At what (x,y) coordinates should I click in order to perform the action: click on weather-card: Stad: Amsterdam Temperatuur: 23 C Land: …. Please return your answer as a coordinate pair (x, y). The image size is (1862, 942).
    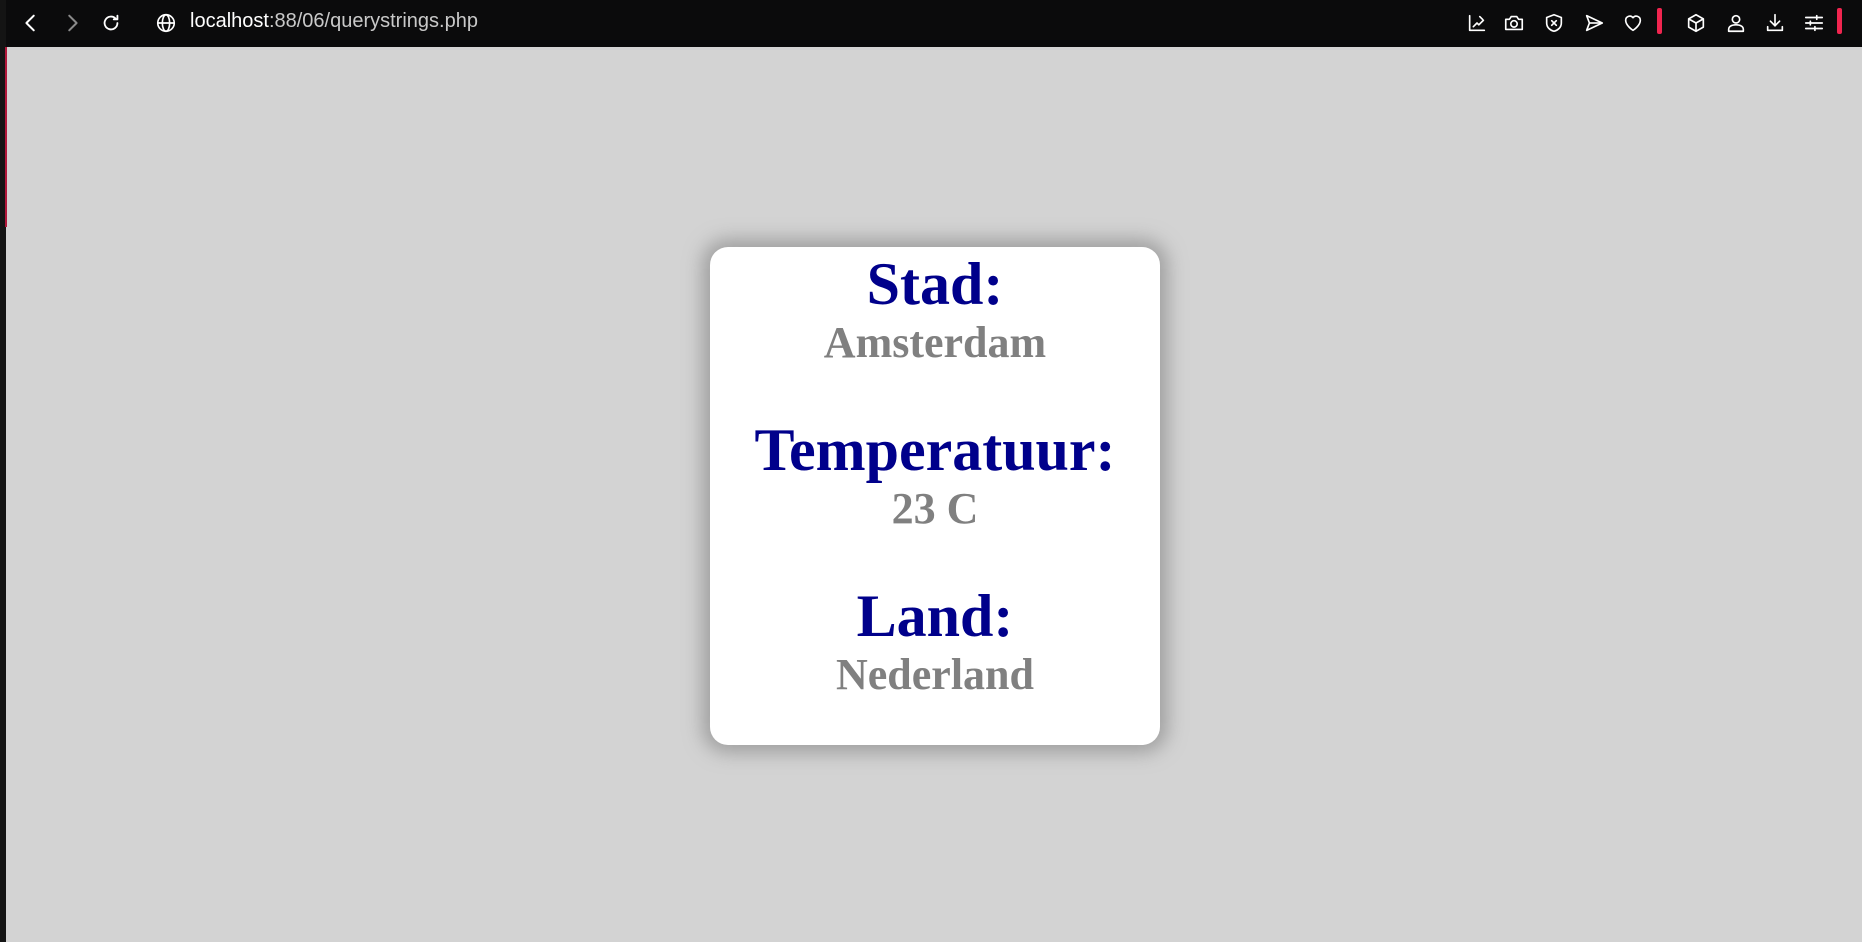
    Looking at the image, I should click on (935, 496).